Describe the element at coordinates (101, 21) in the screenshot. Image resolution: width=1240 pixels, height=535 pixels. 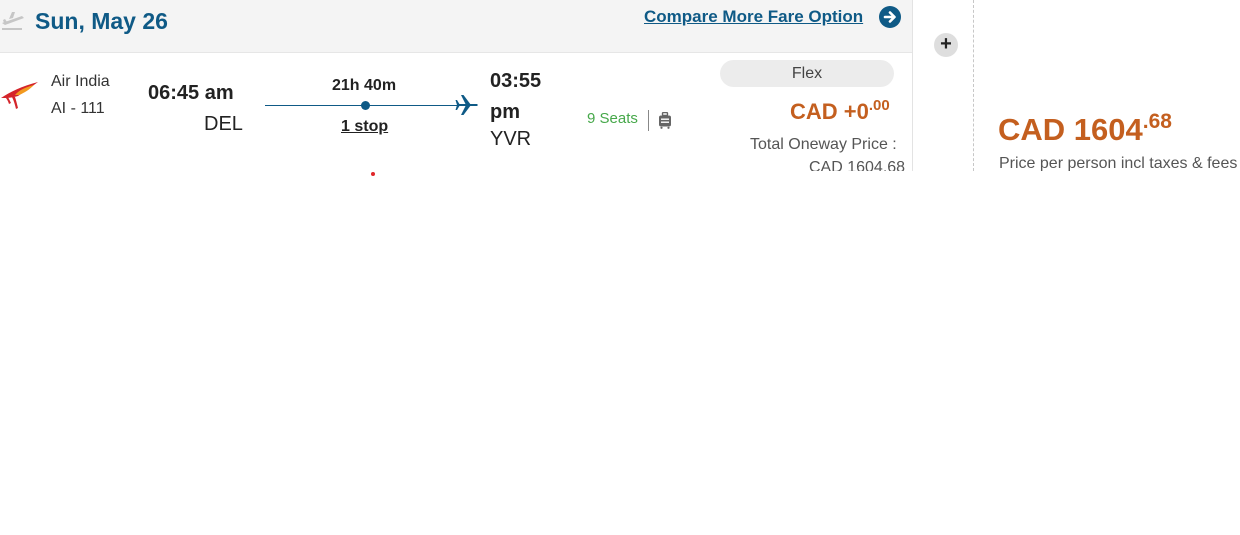
I see `flight-date: Sun, May 26` at that location.